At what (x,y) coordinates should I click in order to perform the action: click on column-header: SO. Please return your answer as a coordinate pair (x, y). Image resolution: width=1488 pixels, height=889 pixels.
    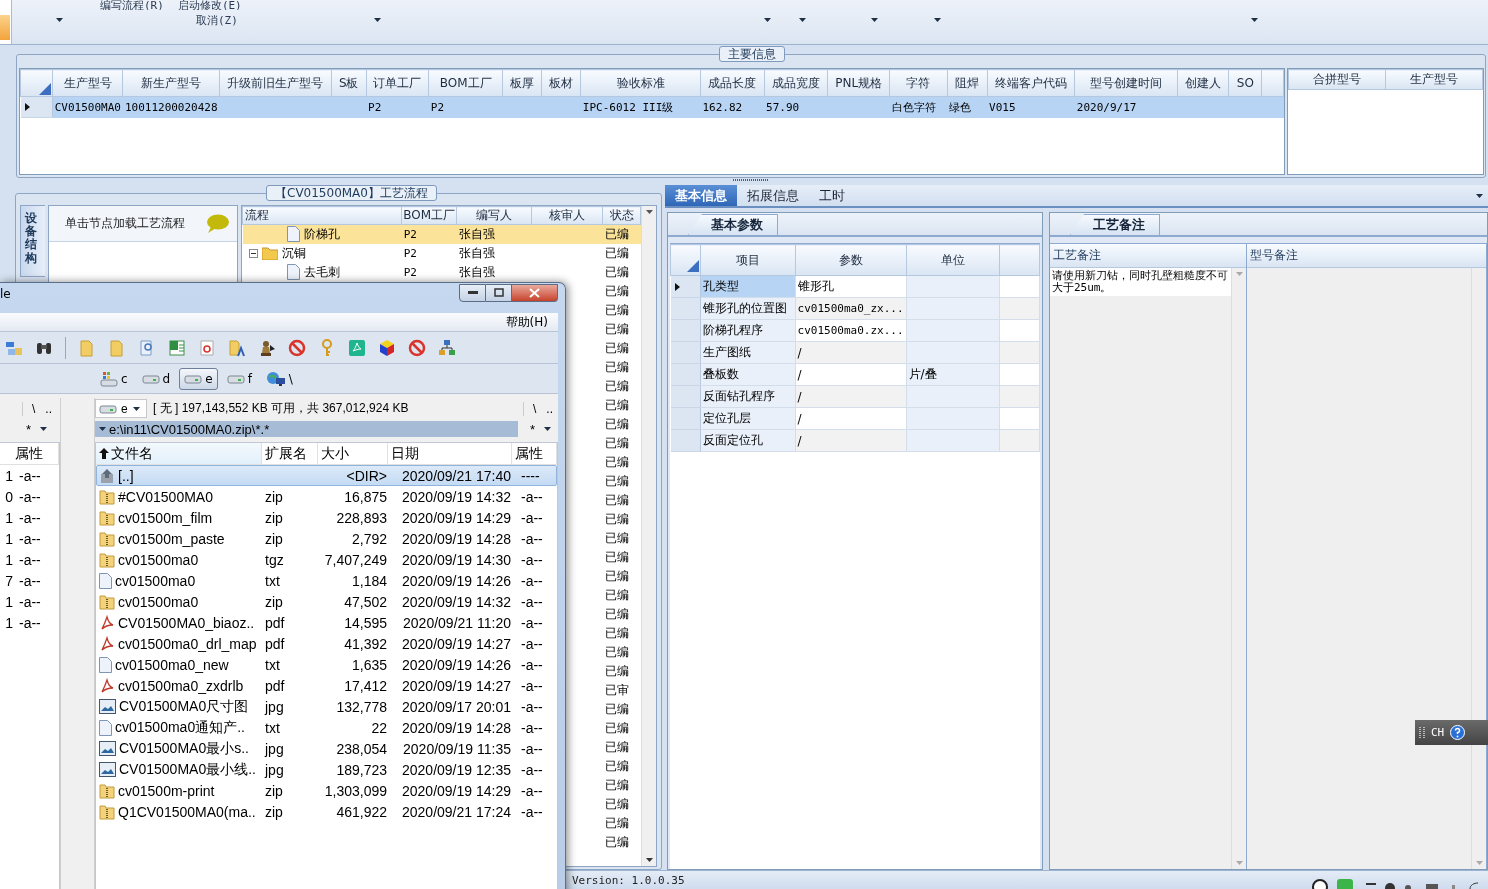
    Looking at the image, I should click on (1245, 83).